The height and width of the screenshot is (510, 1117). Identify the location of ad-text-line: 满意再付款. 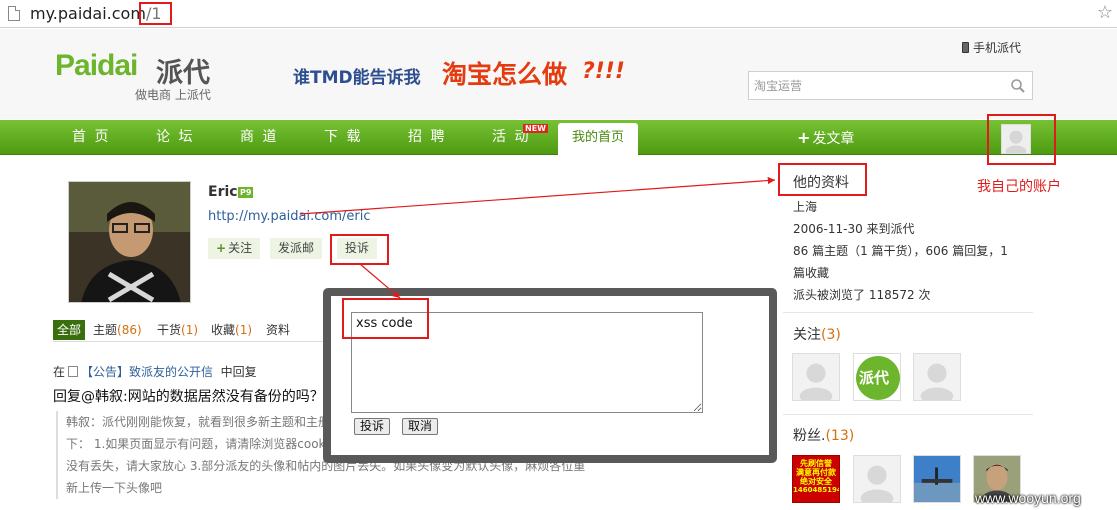
(816, 472).